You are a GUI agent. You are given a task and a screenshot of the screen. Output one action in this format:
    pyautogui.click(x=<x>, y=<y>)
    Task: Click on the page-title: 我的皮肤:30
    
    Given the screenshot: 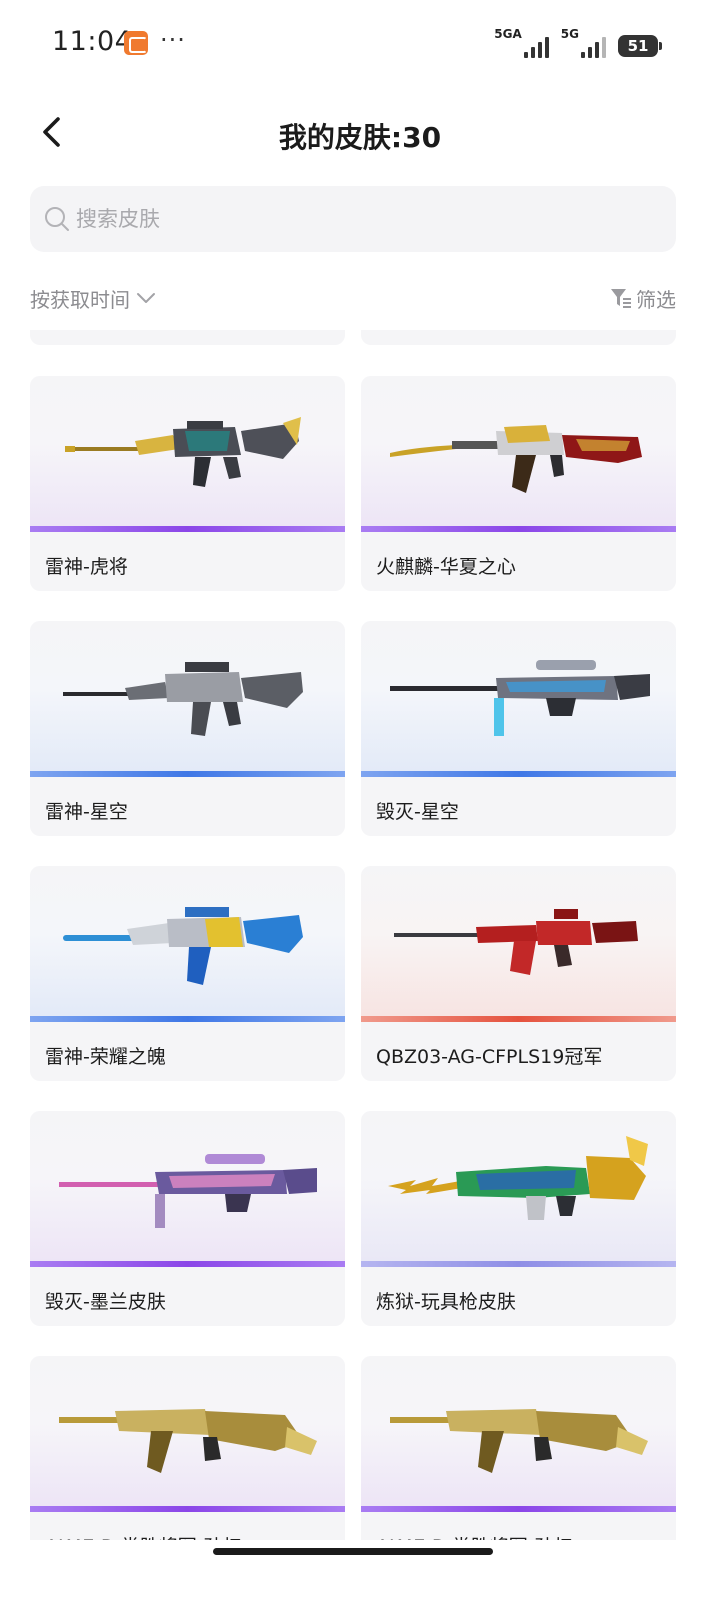 What is the action you would take?
    pyautogui.click(x=360, y=137)
    